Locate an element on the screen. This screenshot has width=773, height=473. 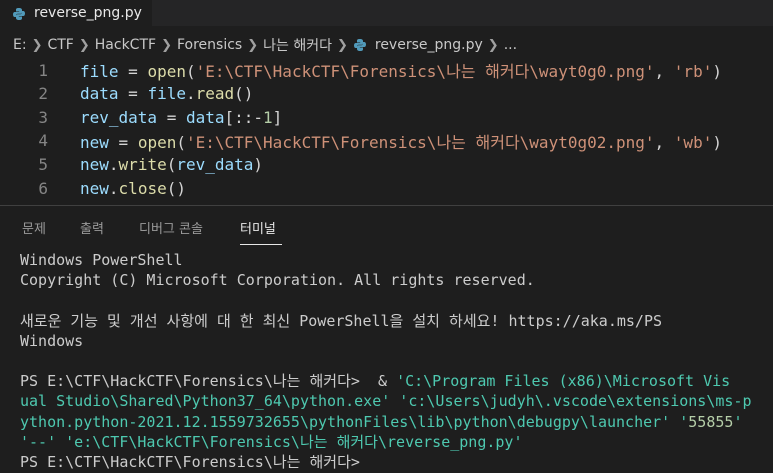
breadcrumb-item-drive: E: is located at coordinates (20, 45).